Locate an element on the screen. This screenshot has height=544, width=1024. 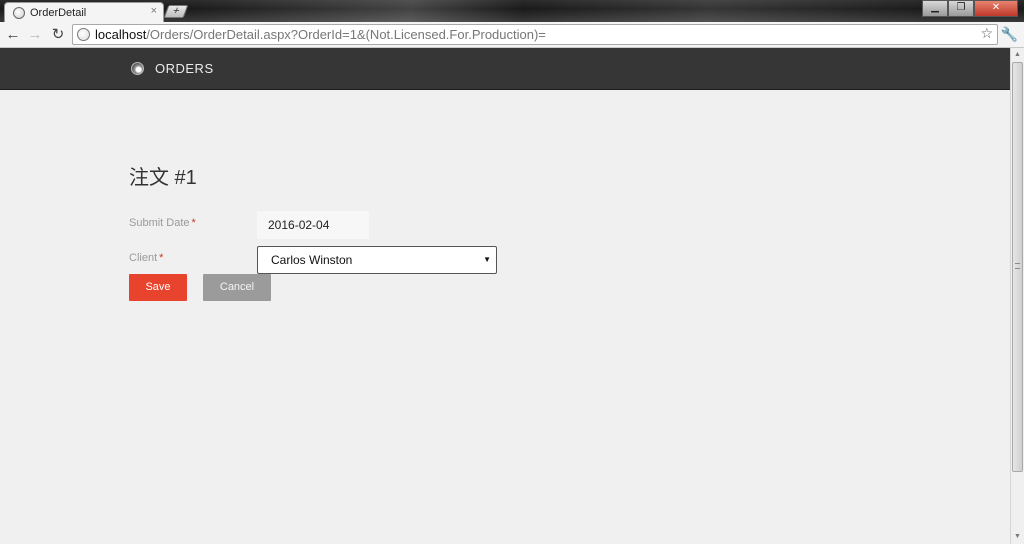
app-navbar: ORDERS is located at coordinates (505, 69).